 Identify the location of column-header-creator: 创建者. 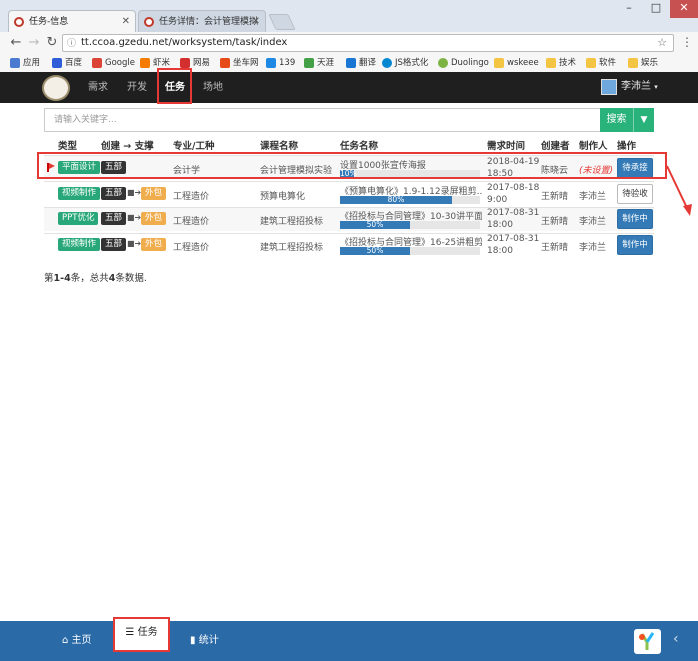
(555, 146).